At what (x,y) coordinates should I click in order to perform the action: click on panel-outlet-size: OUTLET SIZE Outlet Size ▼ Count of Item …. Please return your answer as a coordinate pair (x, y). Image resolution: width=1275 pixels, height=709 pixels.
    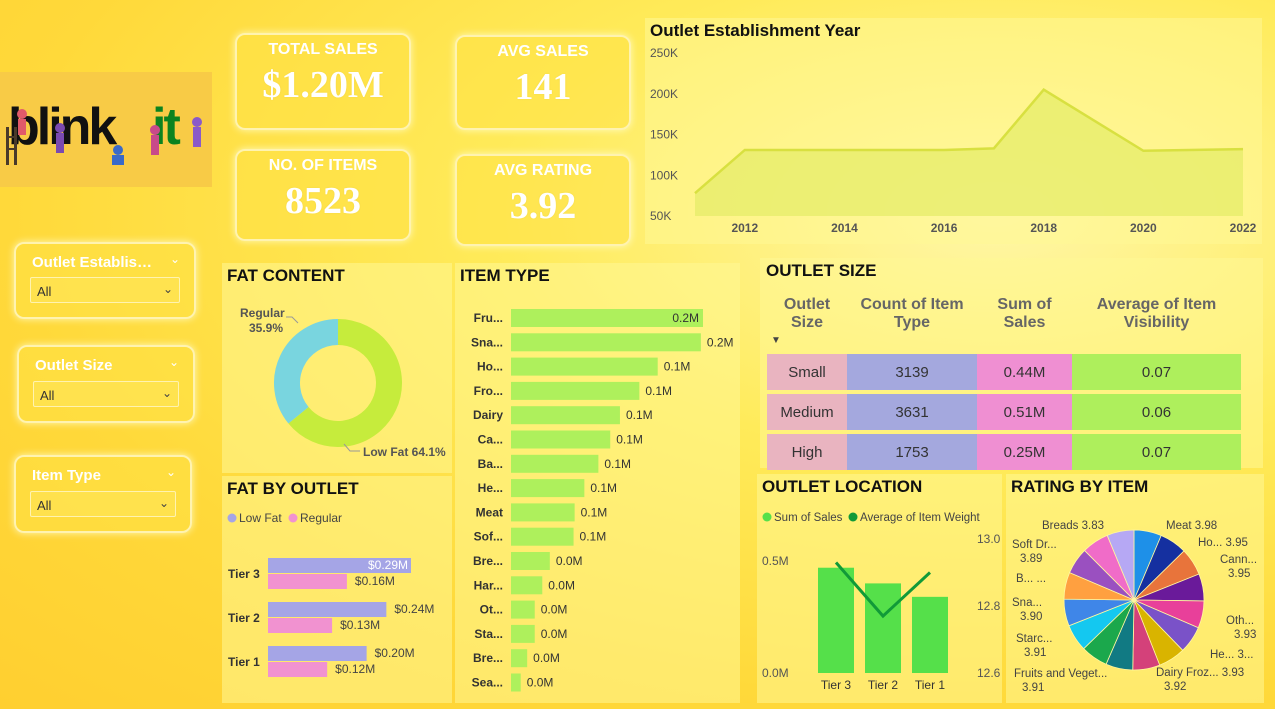
    Looking at the image, I should click on (1011, 364).